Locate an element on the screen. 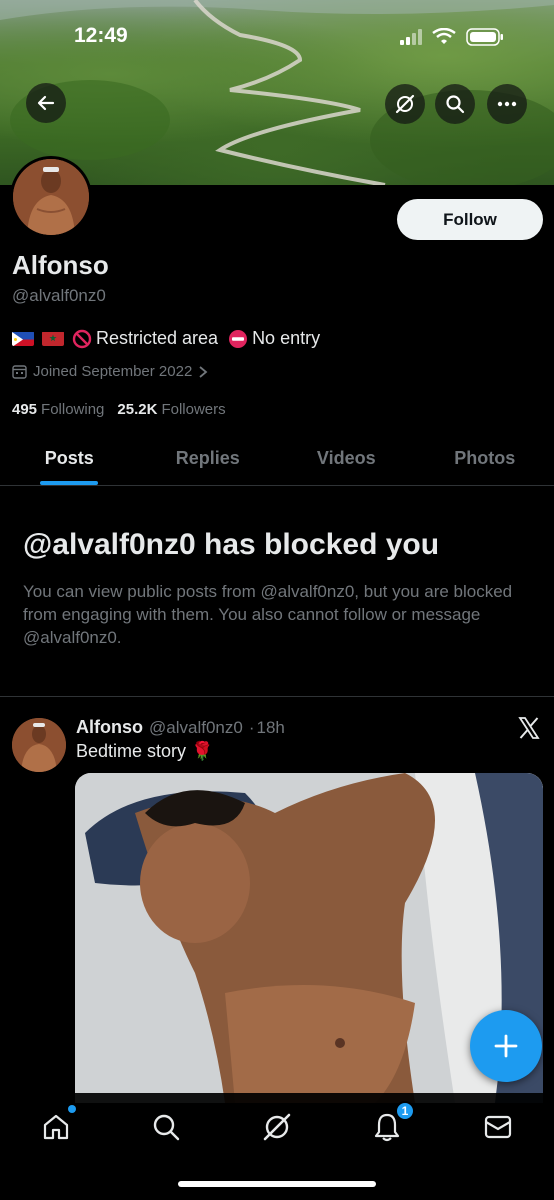  x-logo-icon is located at coordinates (529, 728).